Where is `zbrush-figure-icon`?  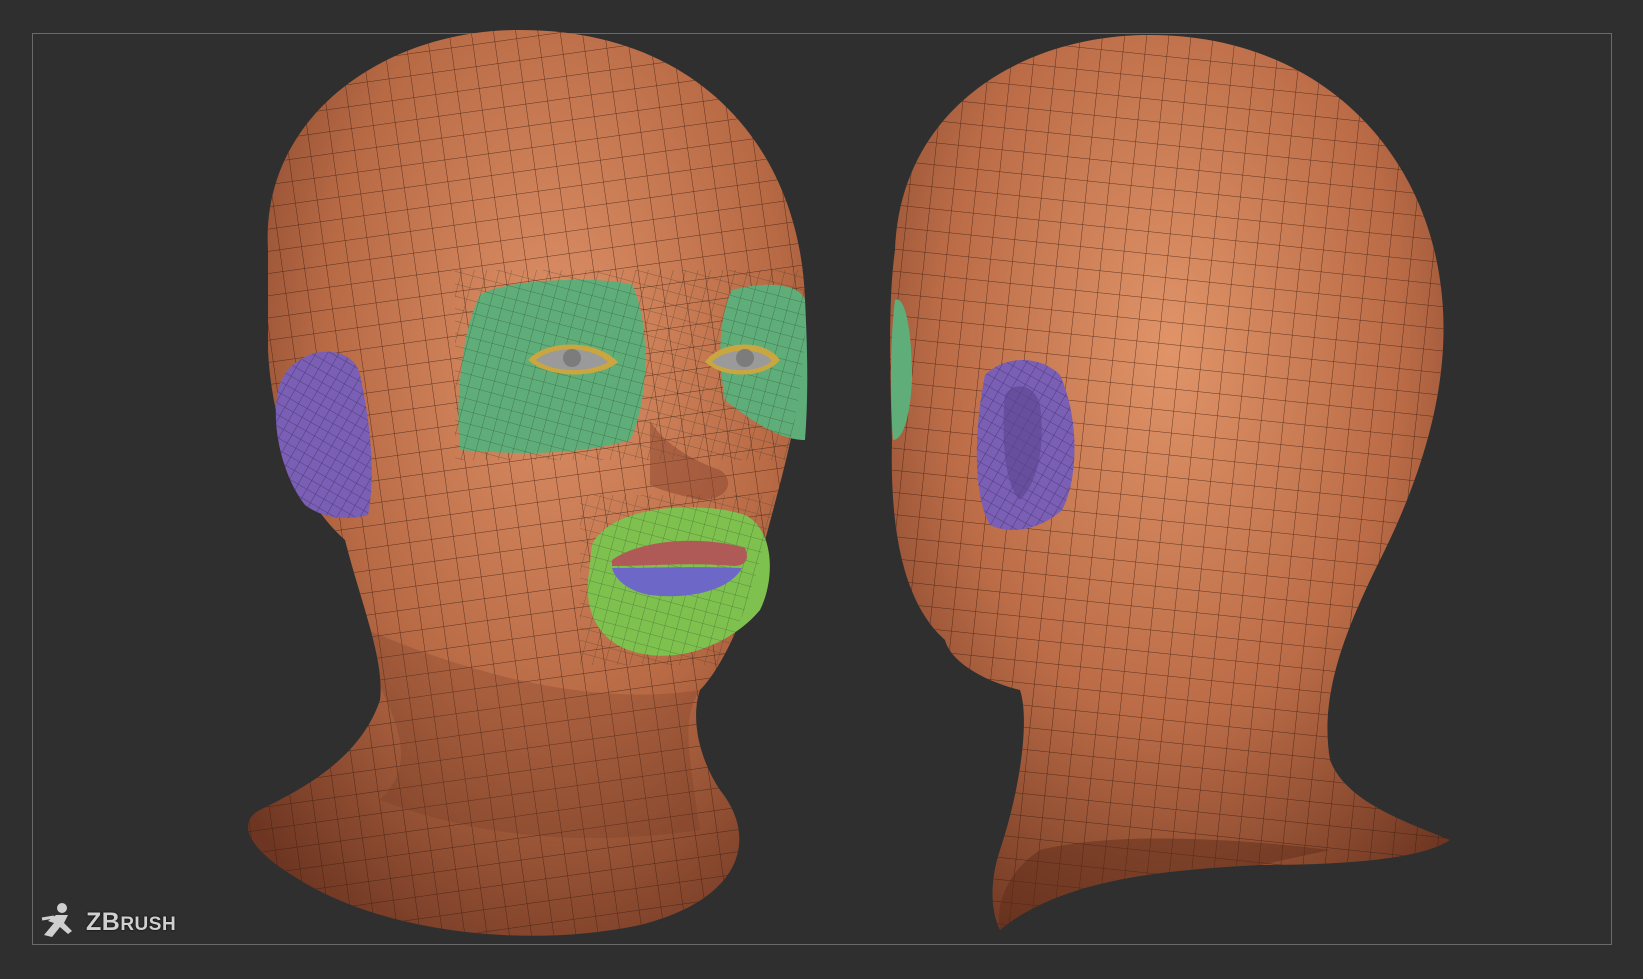
zbrush-figure-icon is located at coordinates (56, 920).